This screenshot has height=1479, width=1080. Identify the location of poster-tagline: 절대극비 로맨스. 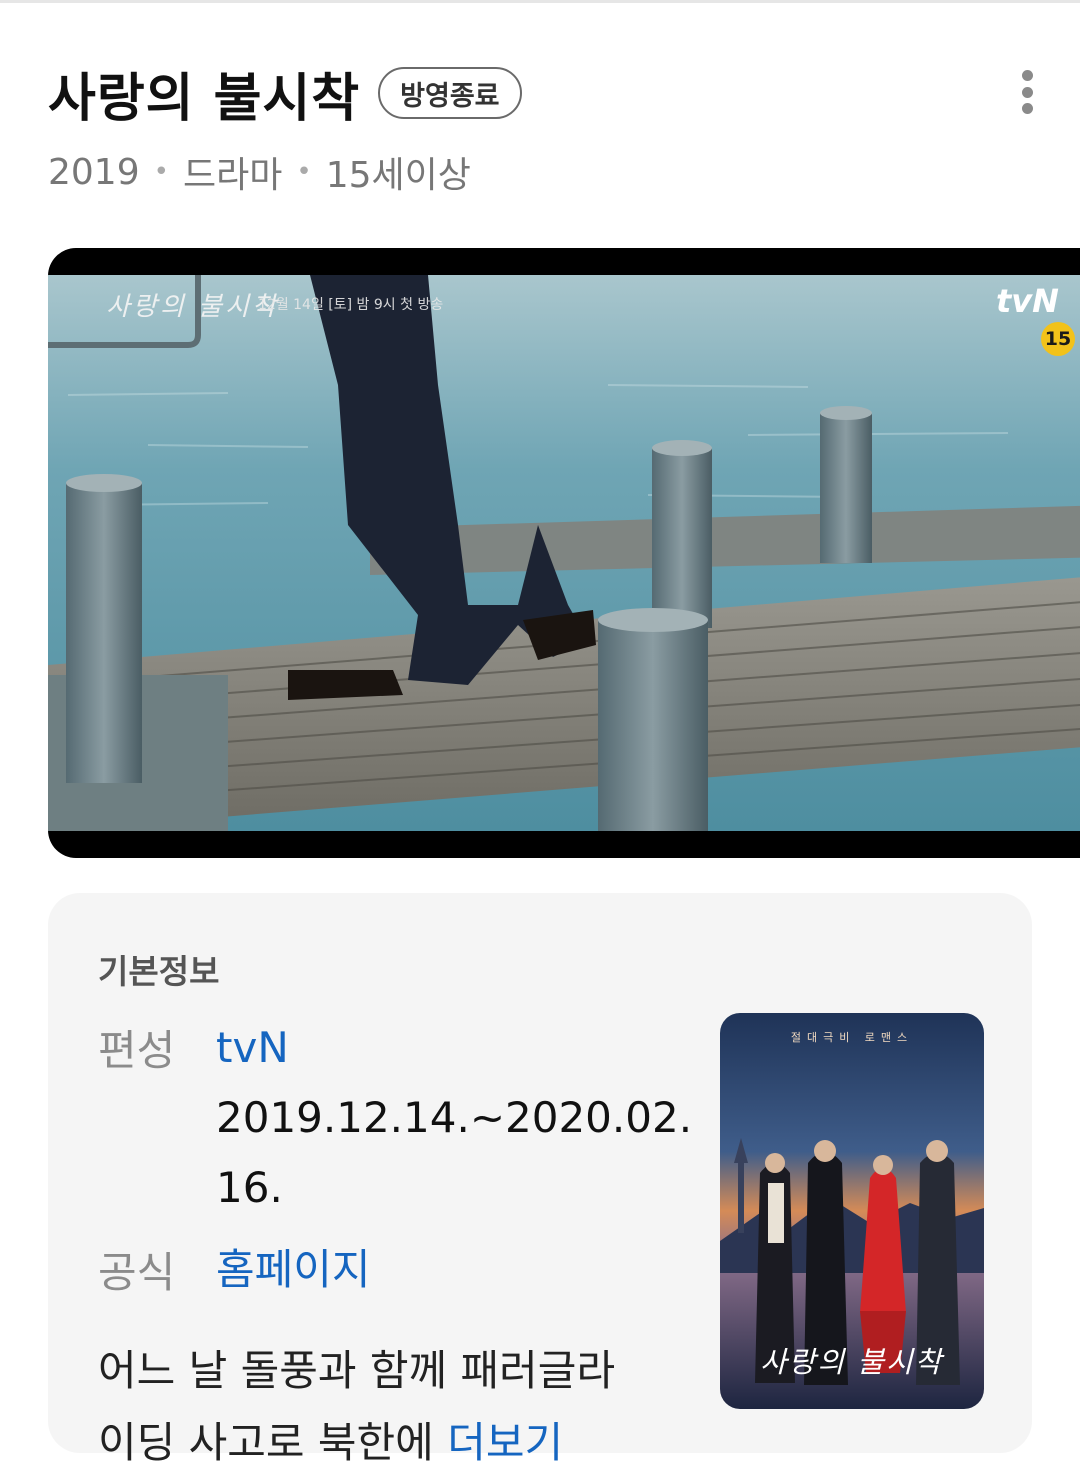
(852, 1037).